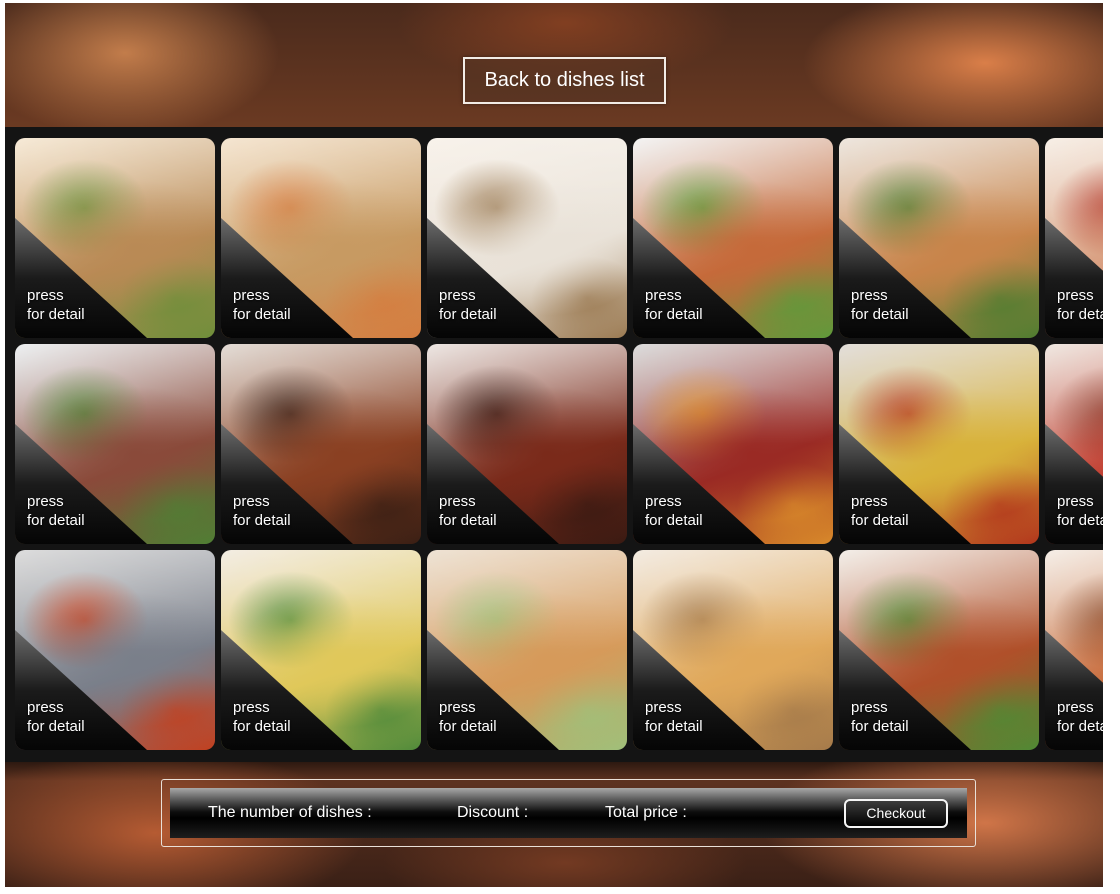 This screenshot has width=1120, height=894. Describe the element at coordinates (564, 80) in the screenshot. I see `back-to-dishes-button: Back to dishes list` at that location.